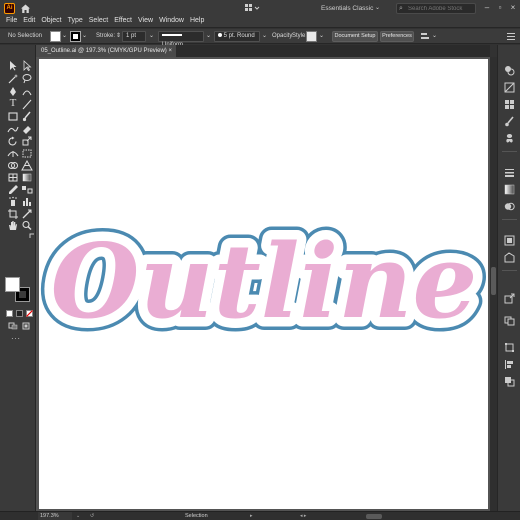 The image size is (520, 520). I want to click on preferences-button: Preferences, so click(397, 36).